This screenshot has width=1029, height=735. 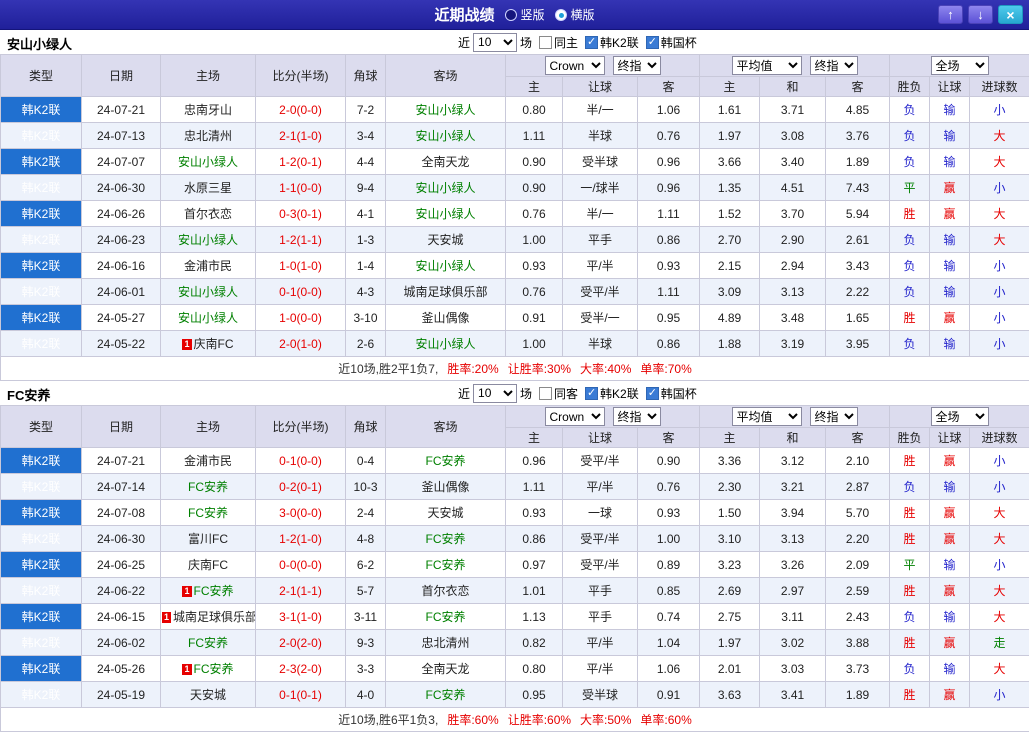 What do you see at coordinates (300, 486) in the screenshot?
I see `score-cell: 0-2(0-1)` at bounding box center [300, 486].